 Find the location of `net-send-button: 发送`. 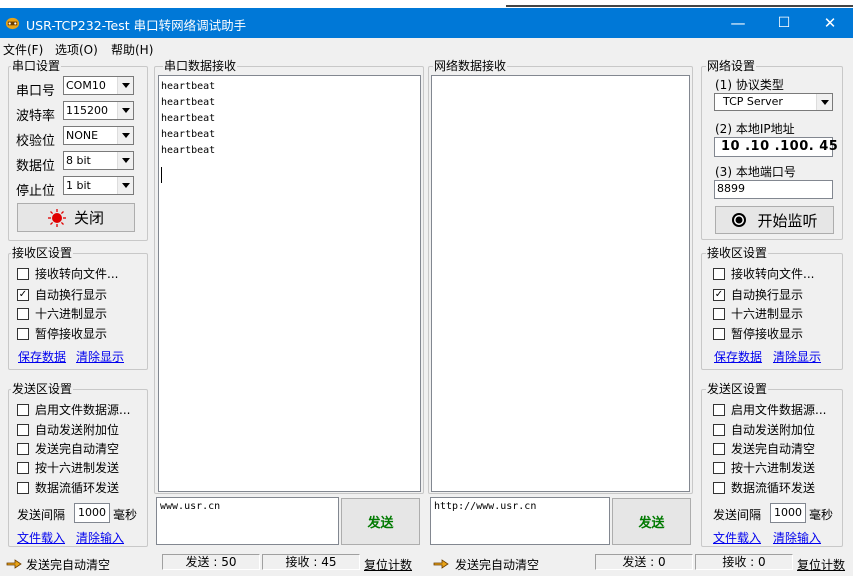

net-send-button: 发送 is located at coordinates (651, 521).